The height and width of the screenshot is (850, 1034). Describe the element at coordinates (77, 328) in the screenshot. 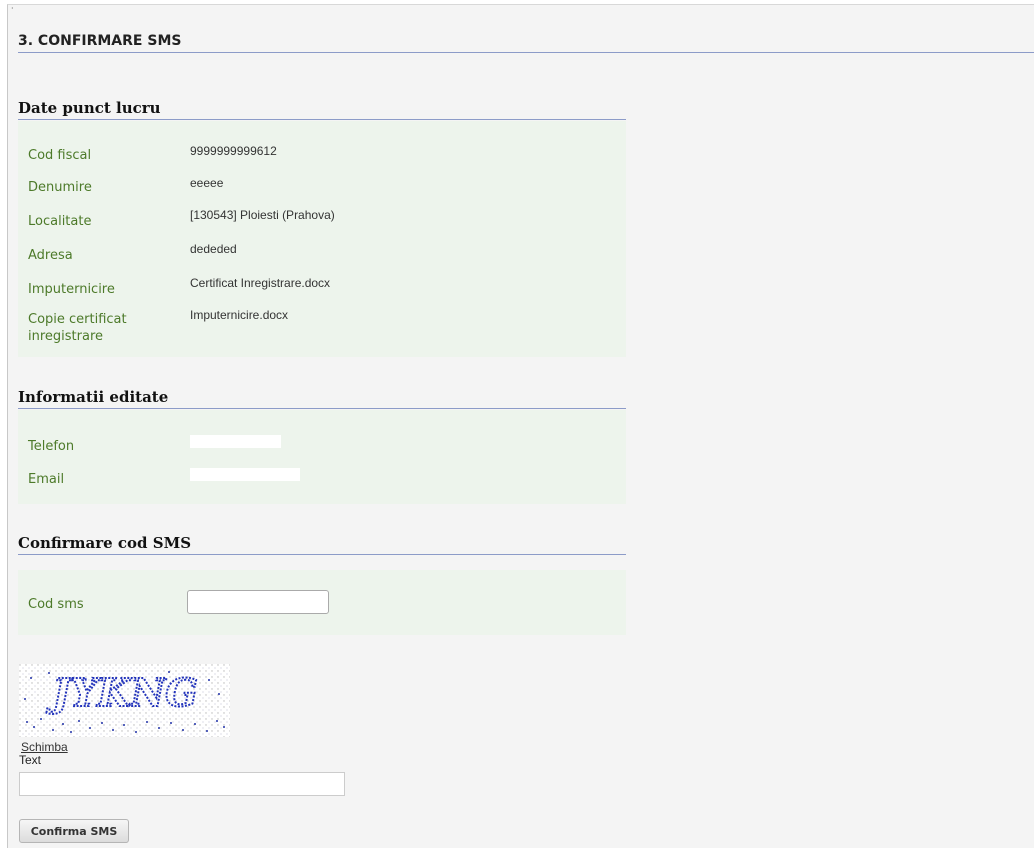

I see `label-copie-certificat: Copie certificat inregistrare` at that location.